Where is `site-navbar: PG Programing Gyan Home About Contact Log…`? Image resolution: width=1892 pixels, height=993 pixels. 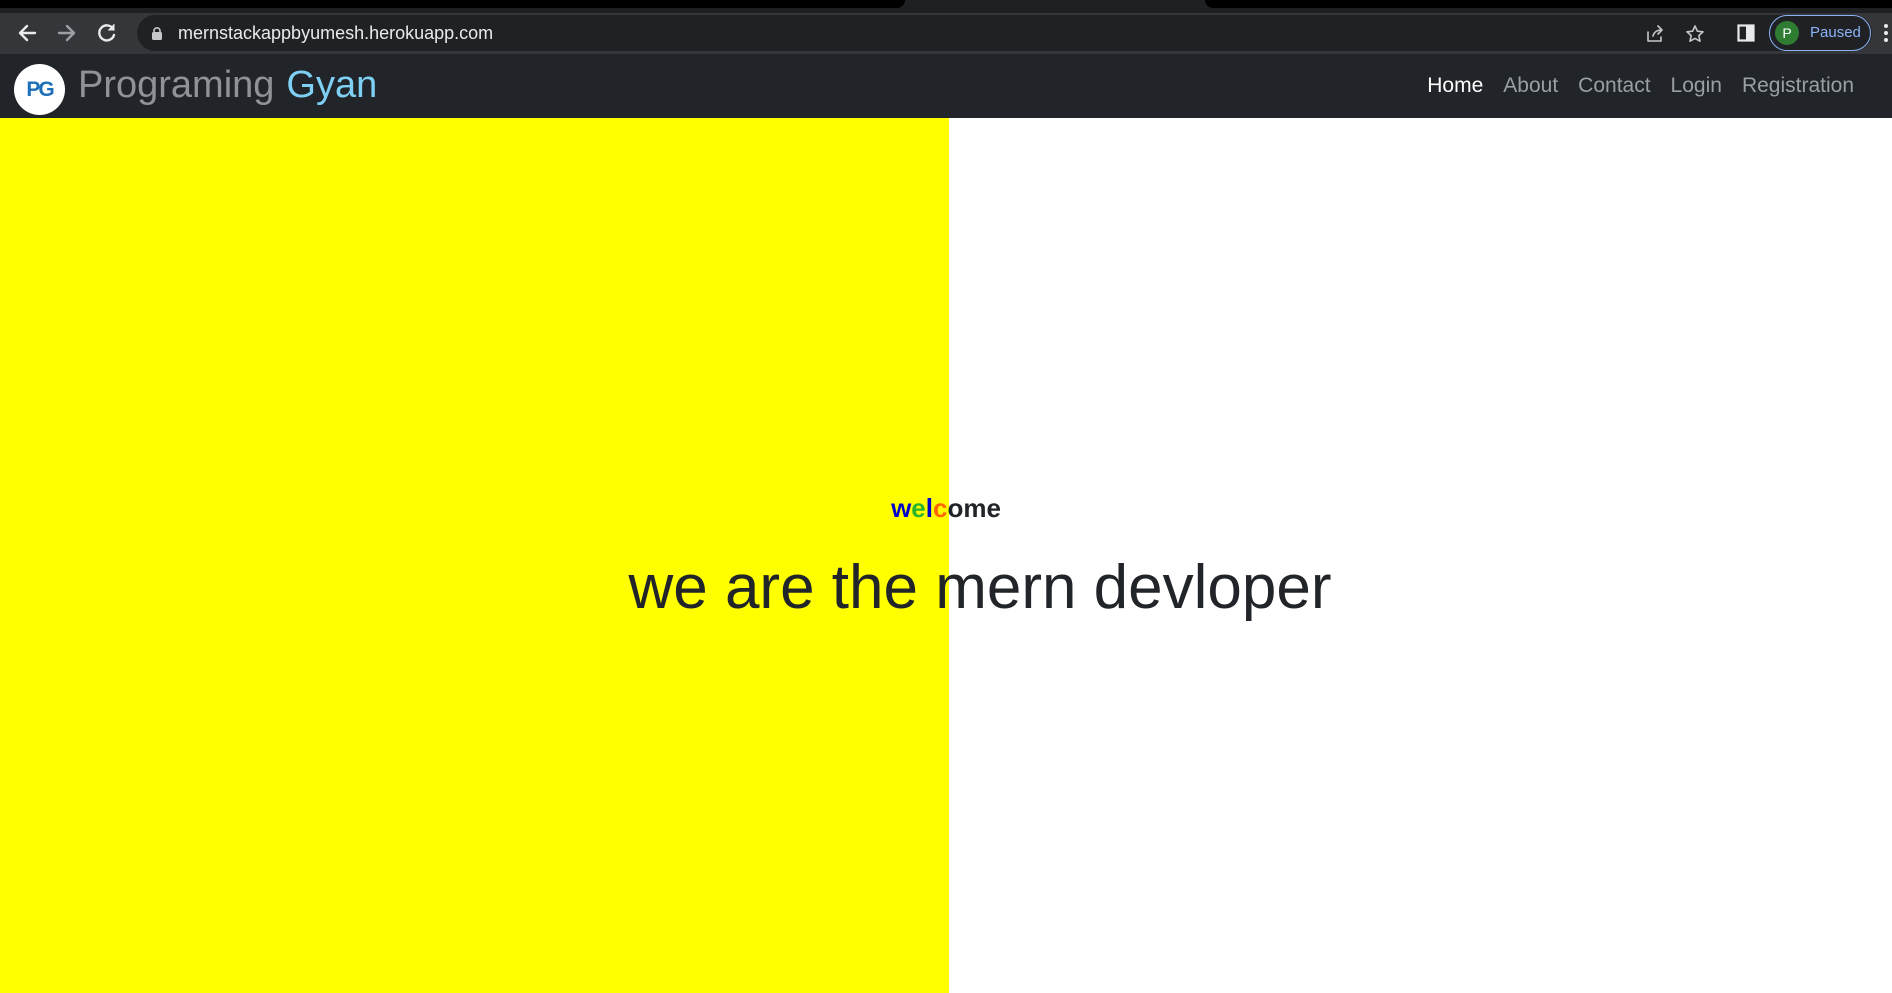
site-navbar: PG Programing Gyan Home About Contact Log… is located at coordinates (946, 86).